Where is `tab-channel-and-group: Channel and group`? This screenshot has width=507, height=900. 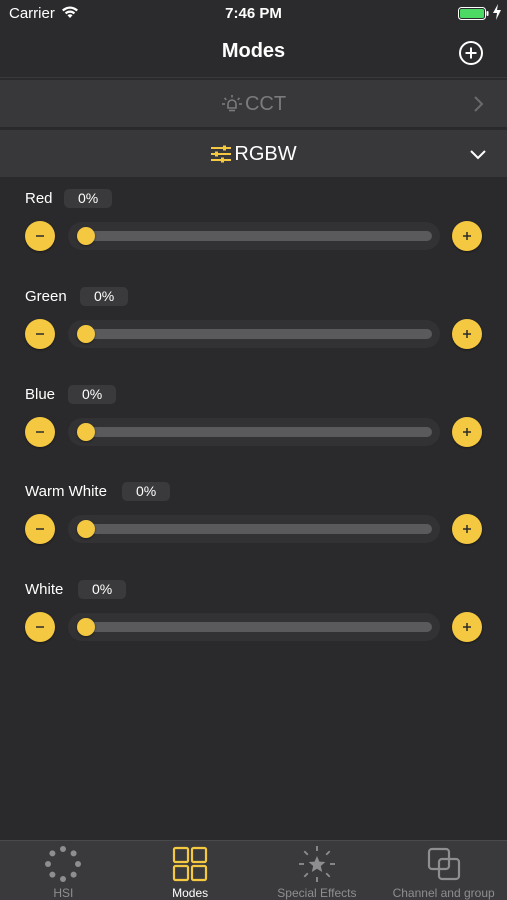 tab-channel-and-group: Channel and group is located at coordinates (443, 870).